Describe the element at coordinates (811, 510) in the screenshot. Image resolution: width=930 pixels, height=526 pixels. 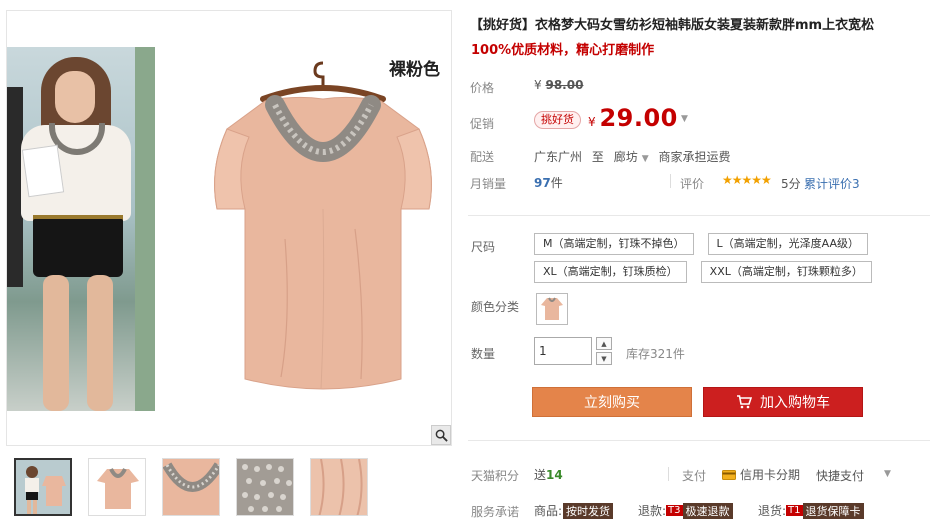
I see `service-item-return: 退货: T1 退货保障卡` at that location.